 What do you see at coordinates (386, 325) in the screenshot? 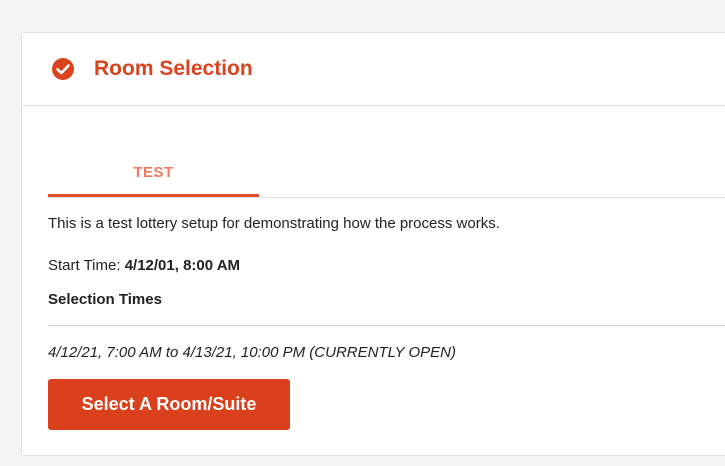
I see `divider` at bounding box center [386, 325].